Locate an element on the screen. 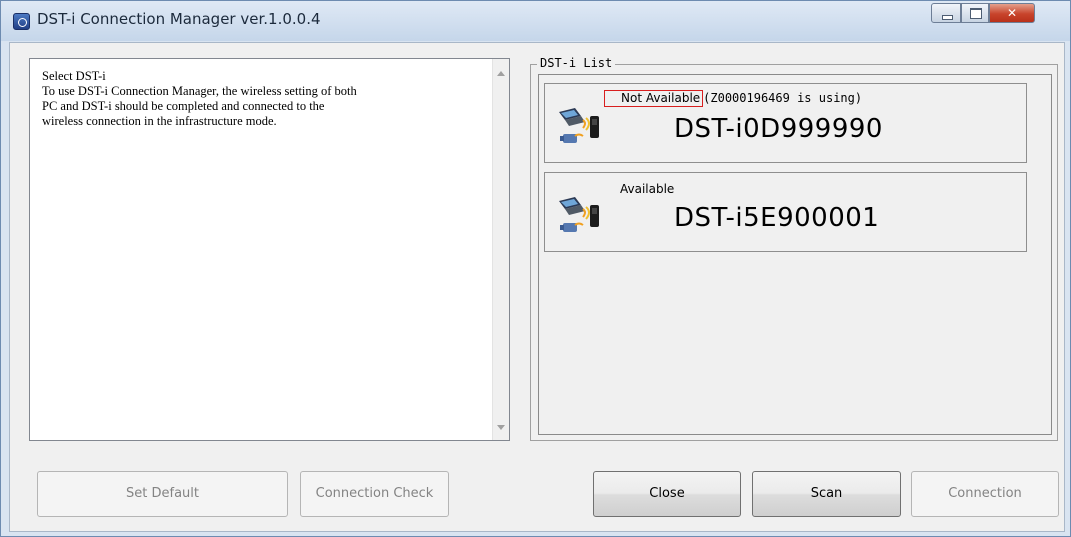  maximize-button is located at coordinates (975, 13).